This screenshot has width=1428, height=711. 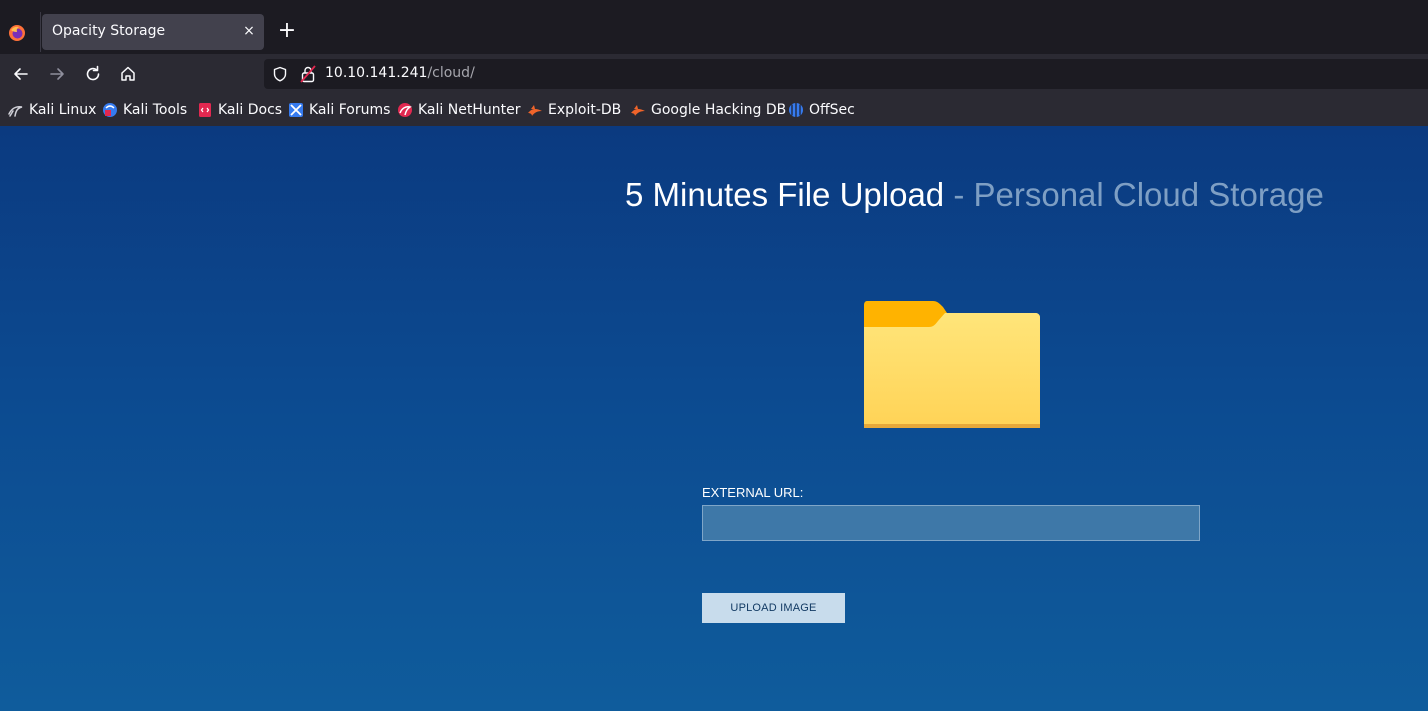 What do you see at coordinates (21, 74) in the screenshot?
I see `back-icon` at bounding box center [21, 74].